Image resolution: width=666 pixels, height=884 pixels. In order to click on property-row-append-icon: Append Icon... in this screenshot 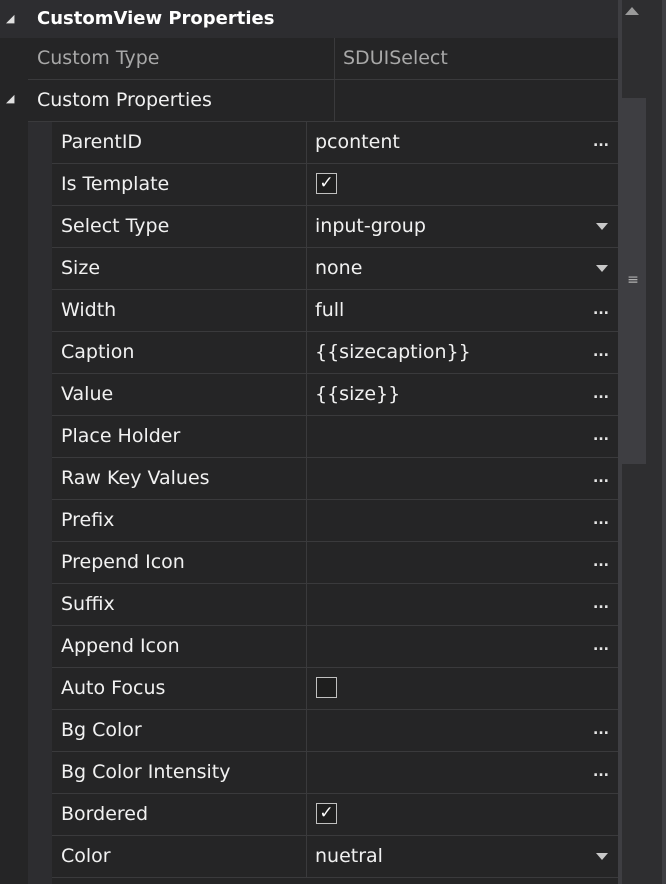, I will do `click(335, 647)`.